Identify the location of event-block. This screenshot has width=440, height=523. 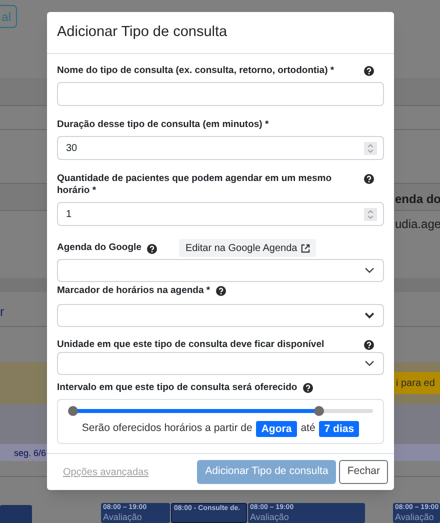
(16, 514).